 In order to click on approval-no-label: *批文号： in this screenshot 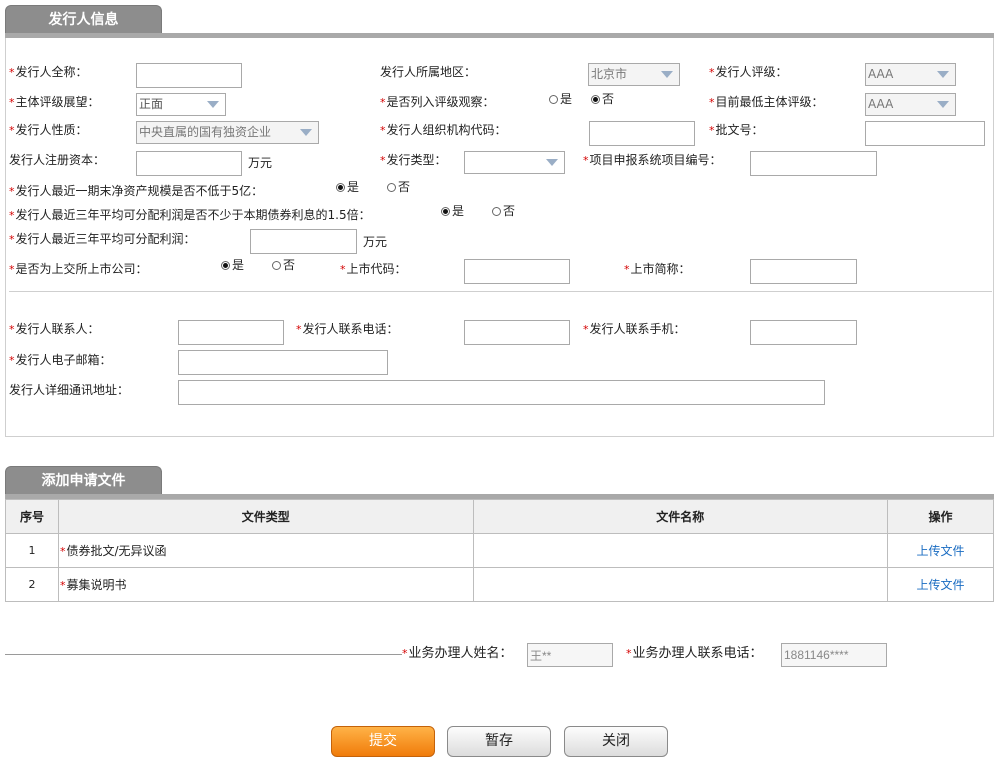, I will do `click(736, 130)`.